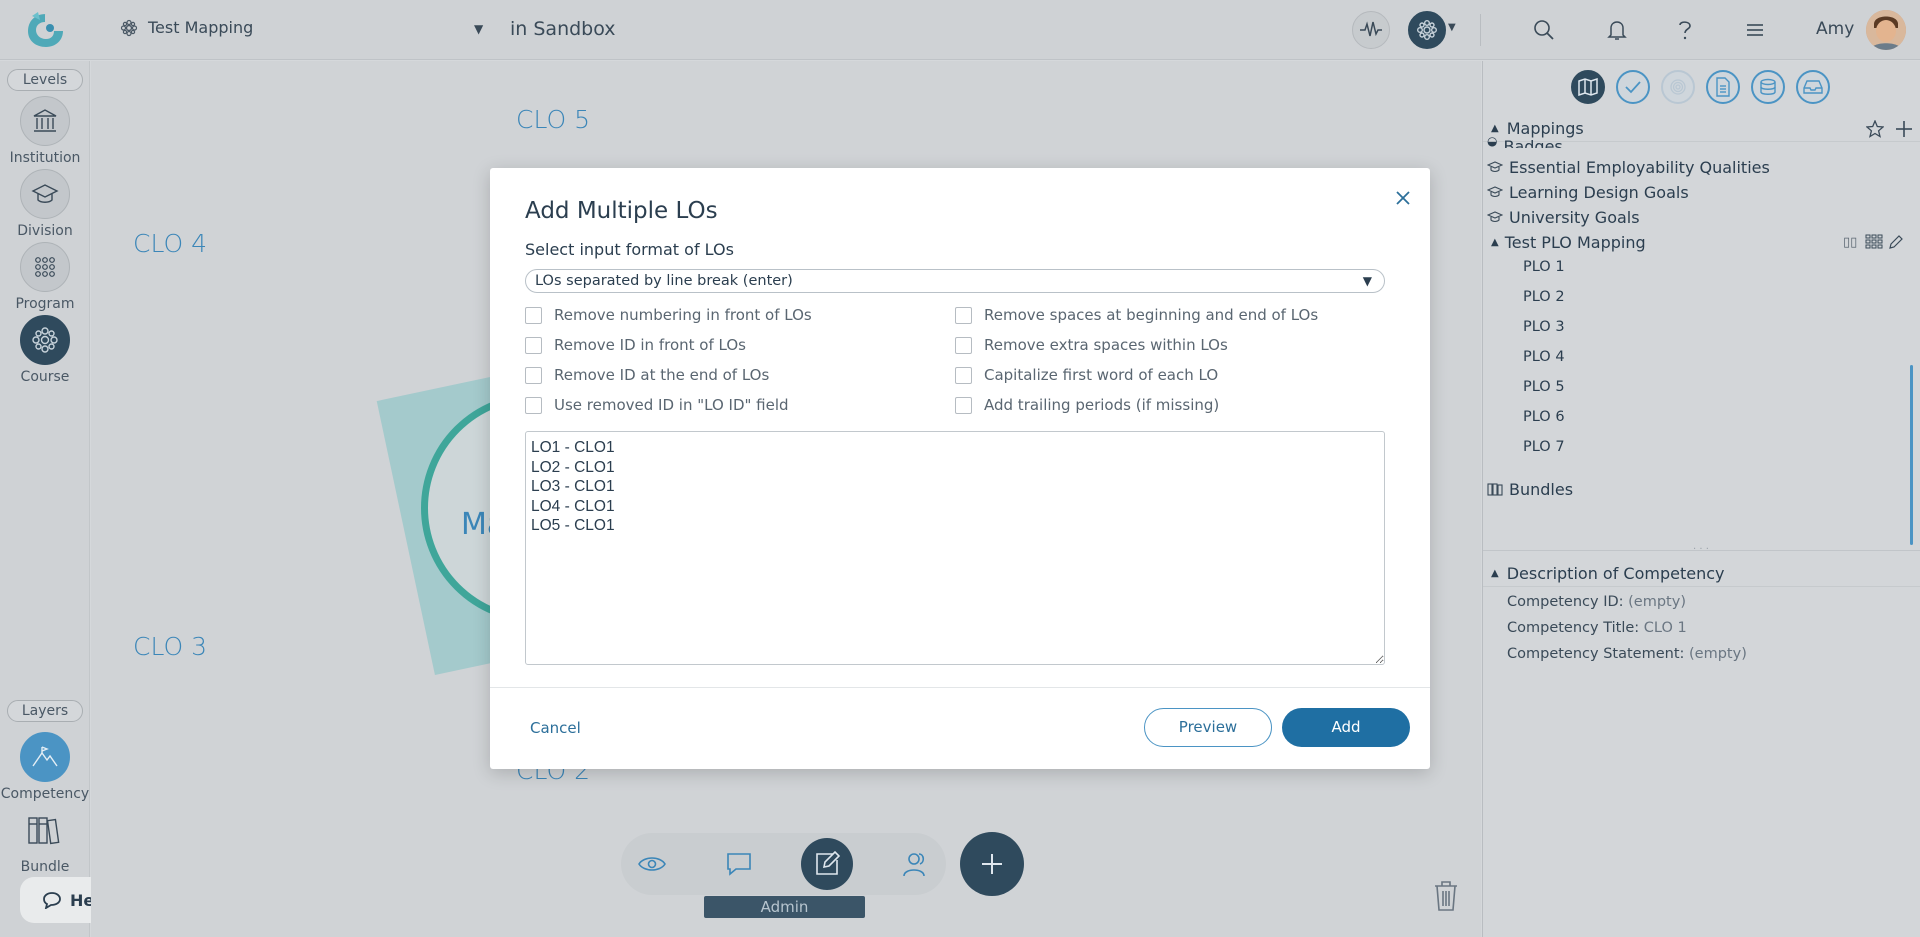 This screenshot has width=1920, height=937. I want to click on close-button, so click(1403, 198).